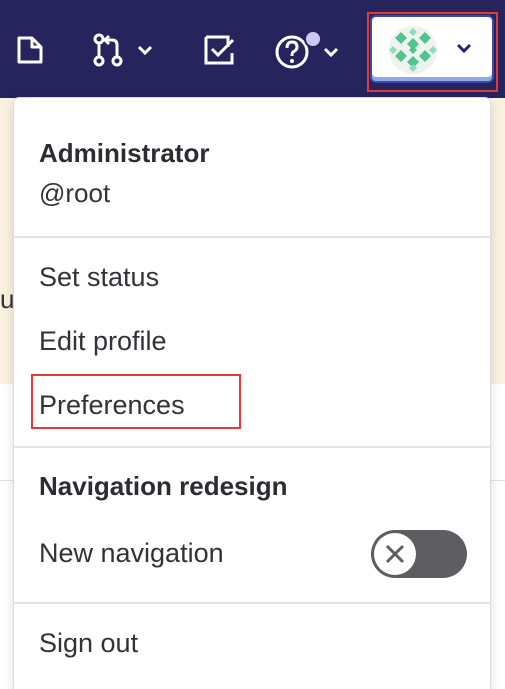 Image resolution: width=505 pixels, height=689 pixels. I want to click on close-icon, so click(395, 554).